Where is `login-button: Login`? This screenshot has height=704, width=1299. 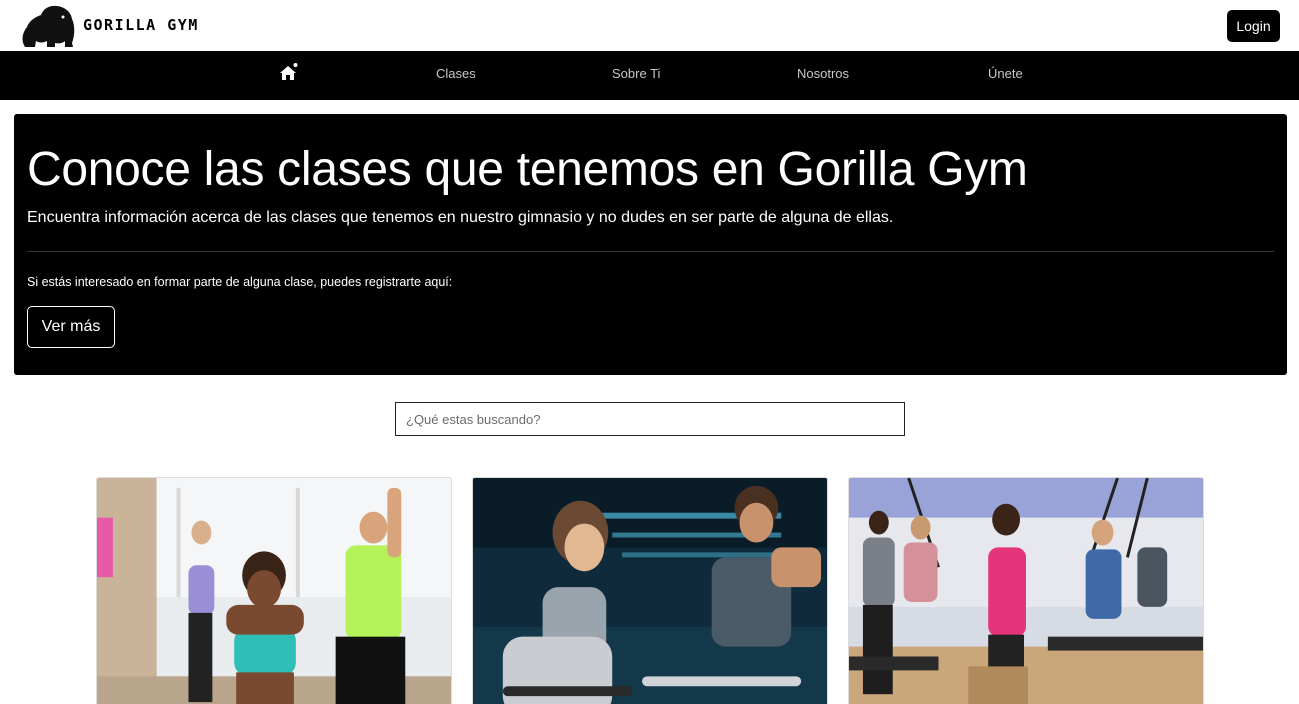
login-button: Login is located at coordinates (1253, 26).